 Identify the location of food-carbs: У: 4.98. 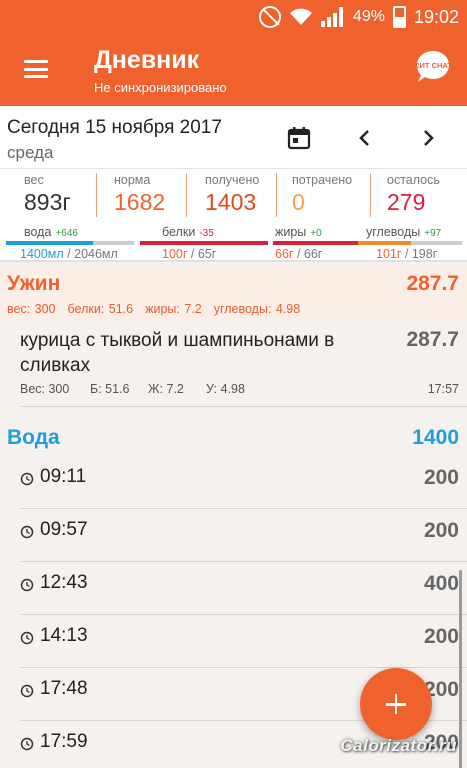
(225, 389).